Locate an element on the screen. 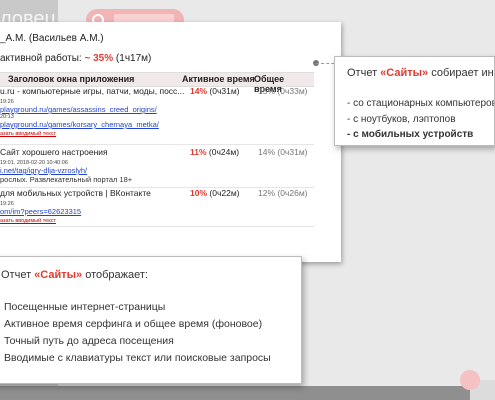 This screenshot has width=495, height=400. callout-list-item: Точный путь до адреса посещения is located at coordinates (89, 341).